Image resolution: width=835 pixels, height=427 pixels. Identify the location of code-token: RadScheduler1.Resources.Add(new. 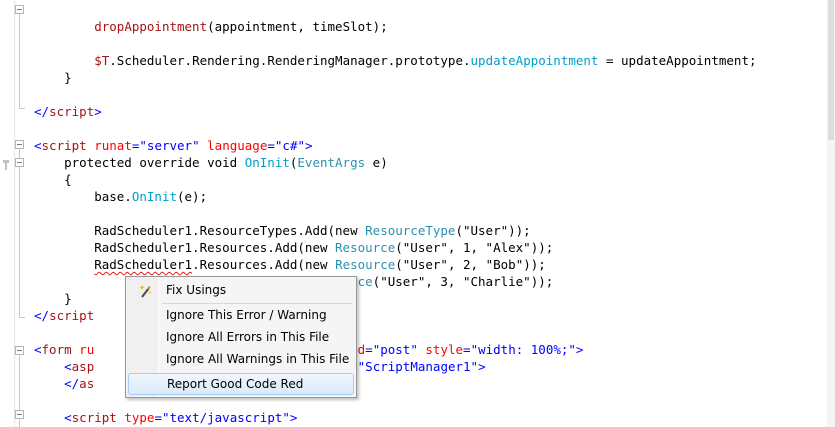
(185, 247).